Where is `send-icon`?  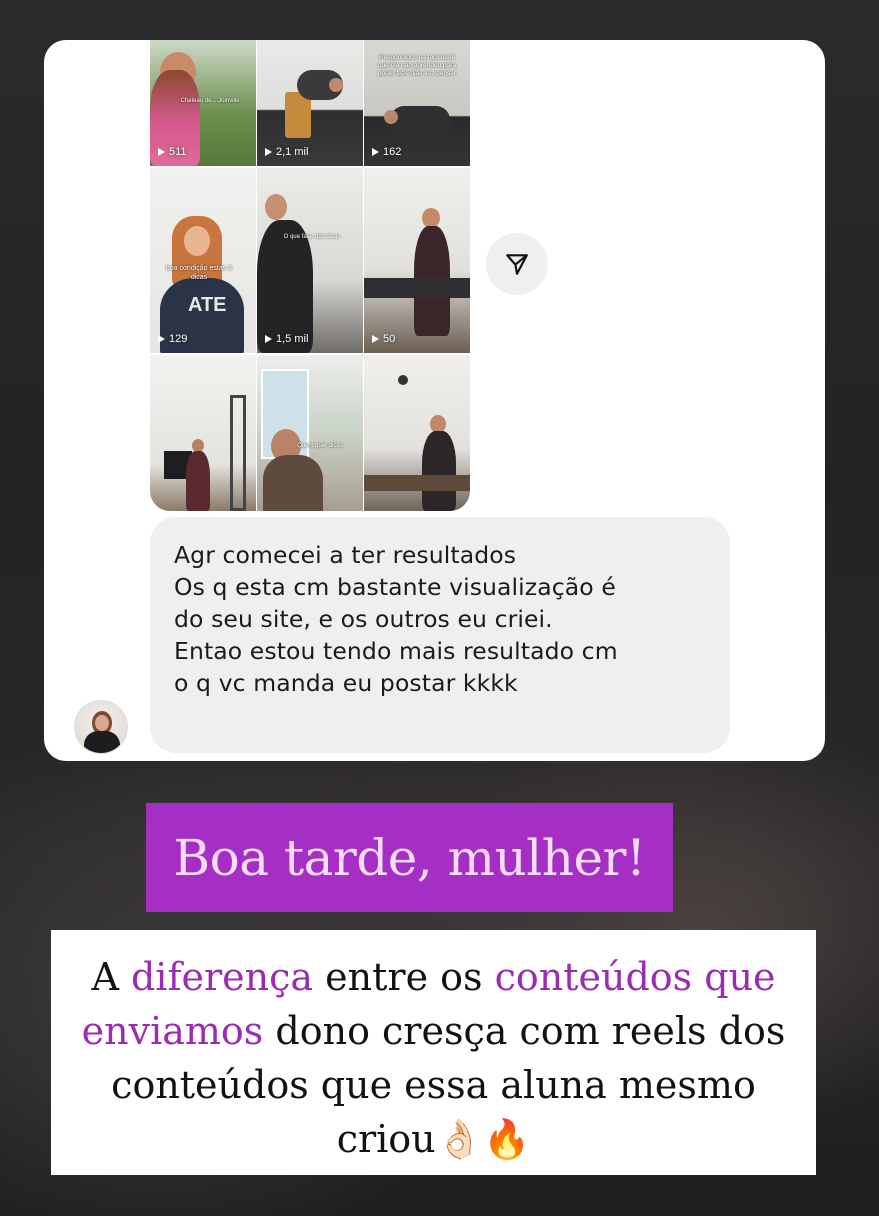
send-icon is located at coordinates (517, 264).